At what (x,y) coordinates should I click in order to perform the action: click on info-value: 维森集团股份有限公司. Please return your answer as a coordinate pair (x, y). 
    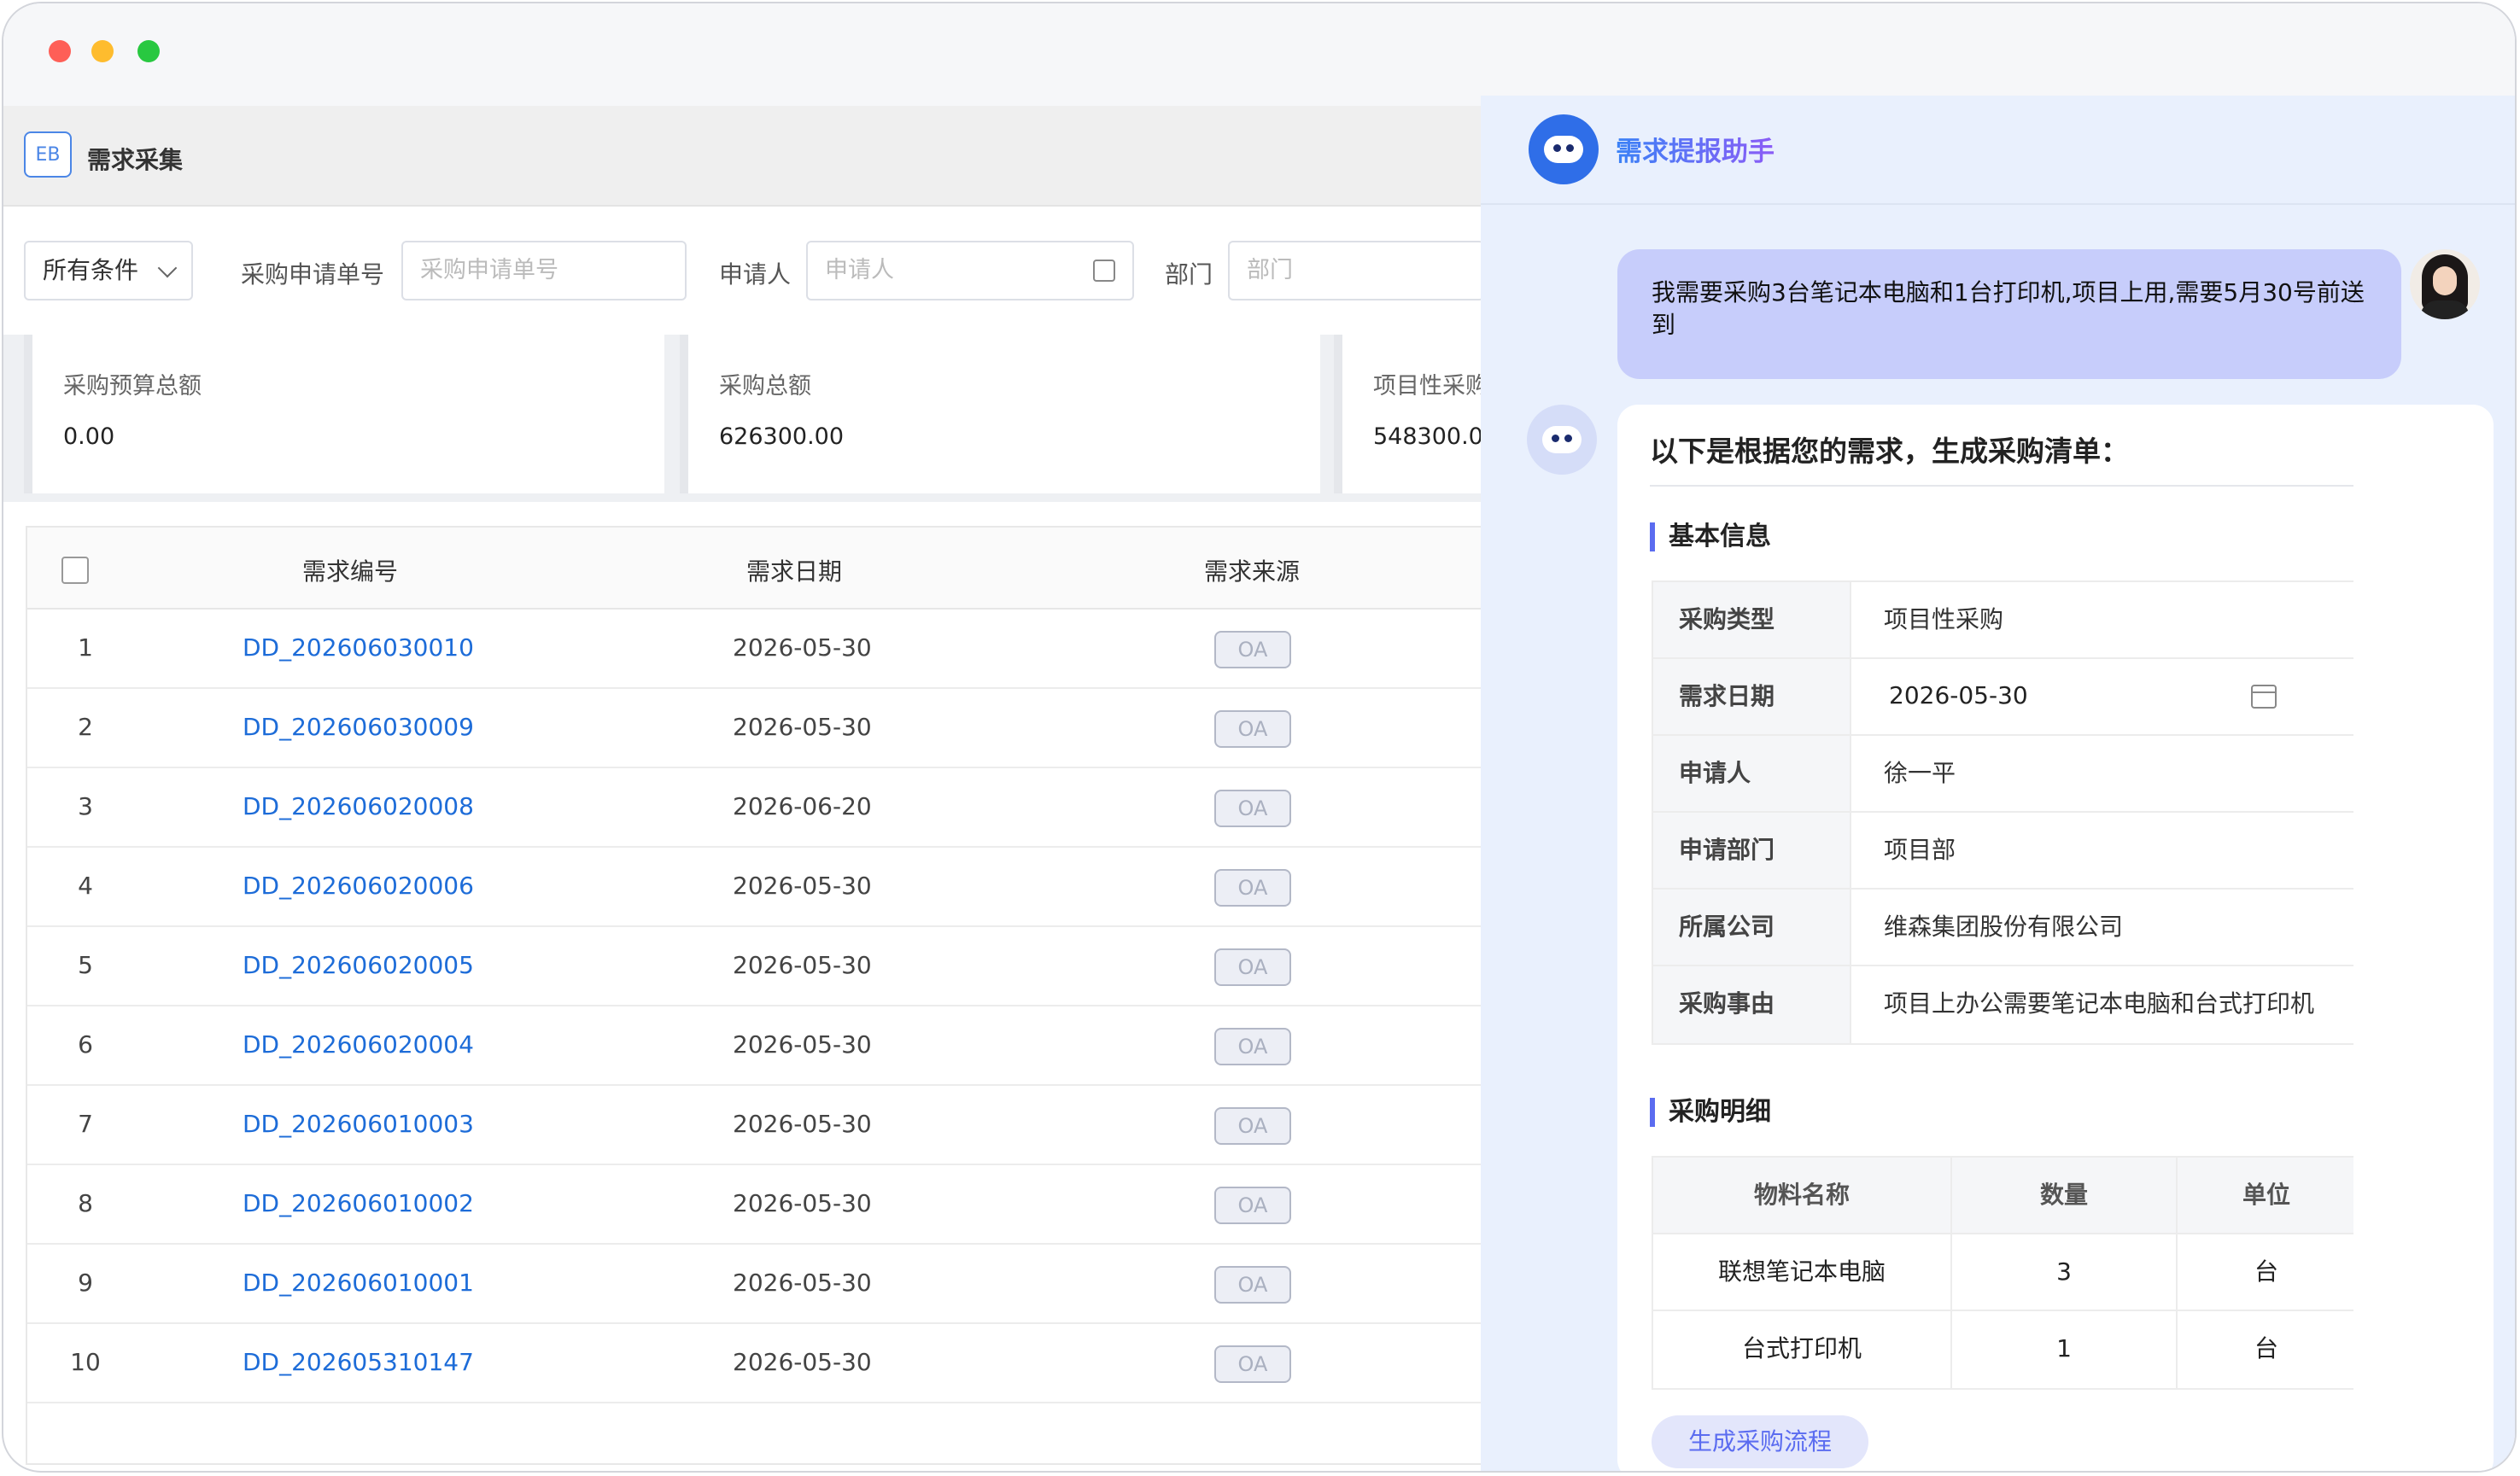
    Looking at the image, I should click on (2004, 927).